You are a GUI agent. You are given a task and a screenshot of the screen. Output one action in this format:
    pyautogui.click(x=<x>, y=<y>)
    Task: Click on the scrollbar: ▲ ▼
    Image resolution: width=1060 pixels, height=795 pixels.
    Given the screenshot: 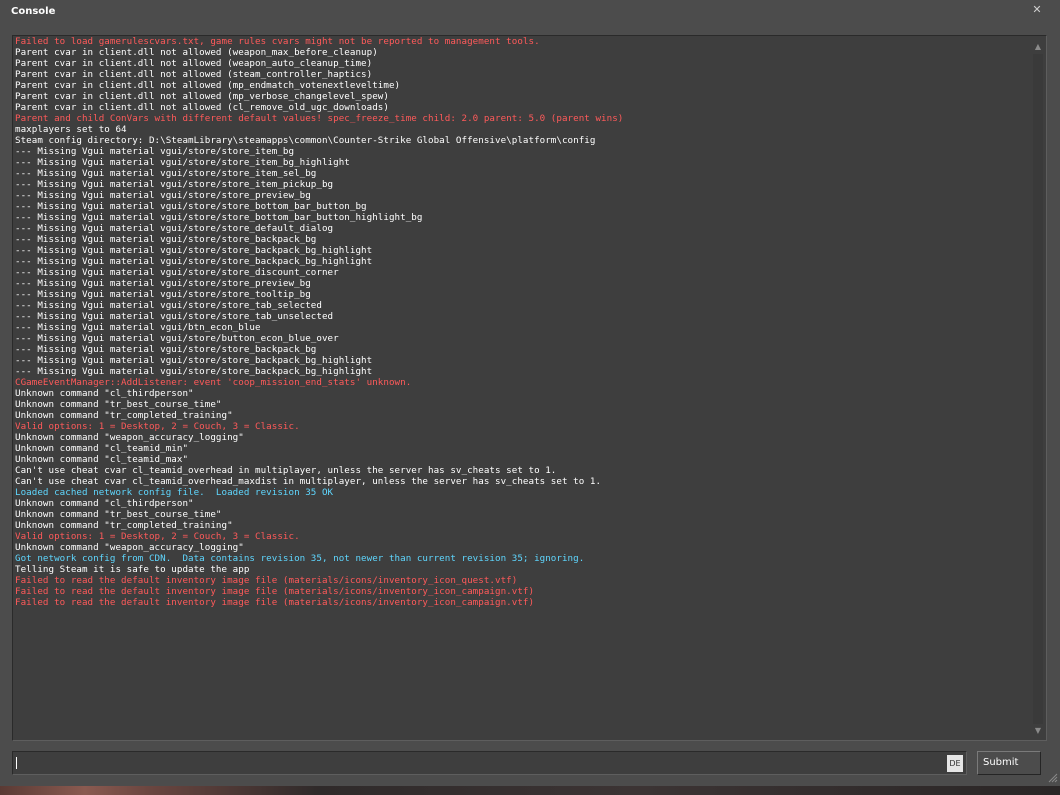 What is the action you would take?
    pyautogui.click(x=1038, y=388)
    